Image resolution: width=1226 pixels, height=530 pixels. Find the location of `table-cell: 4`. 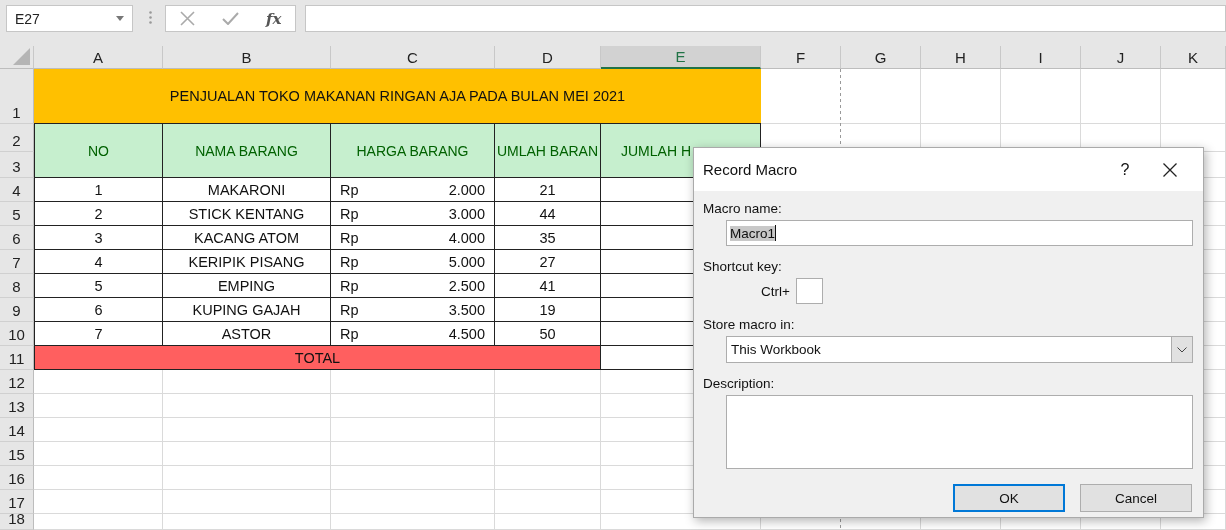

table-cell: 4 is located at coordinates (98, 262).